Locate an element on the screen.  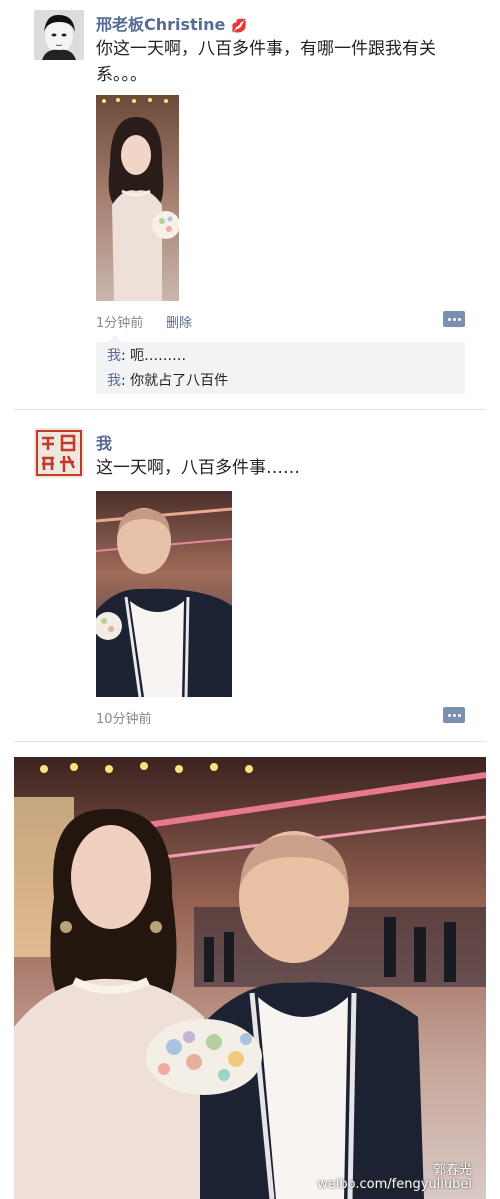
comment-text: 你就占了八百件 is located at coordinates (179, 381).